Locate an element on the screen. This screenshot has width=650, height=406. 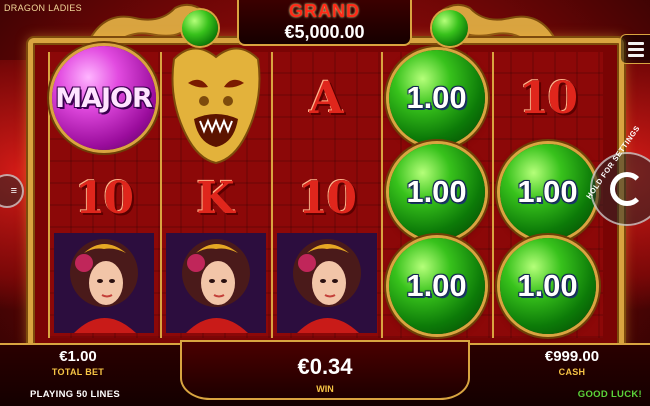
reel-1-row-1: MAJOR is located at coordinates (103, 98).